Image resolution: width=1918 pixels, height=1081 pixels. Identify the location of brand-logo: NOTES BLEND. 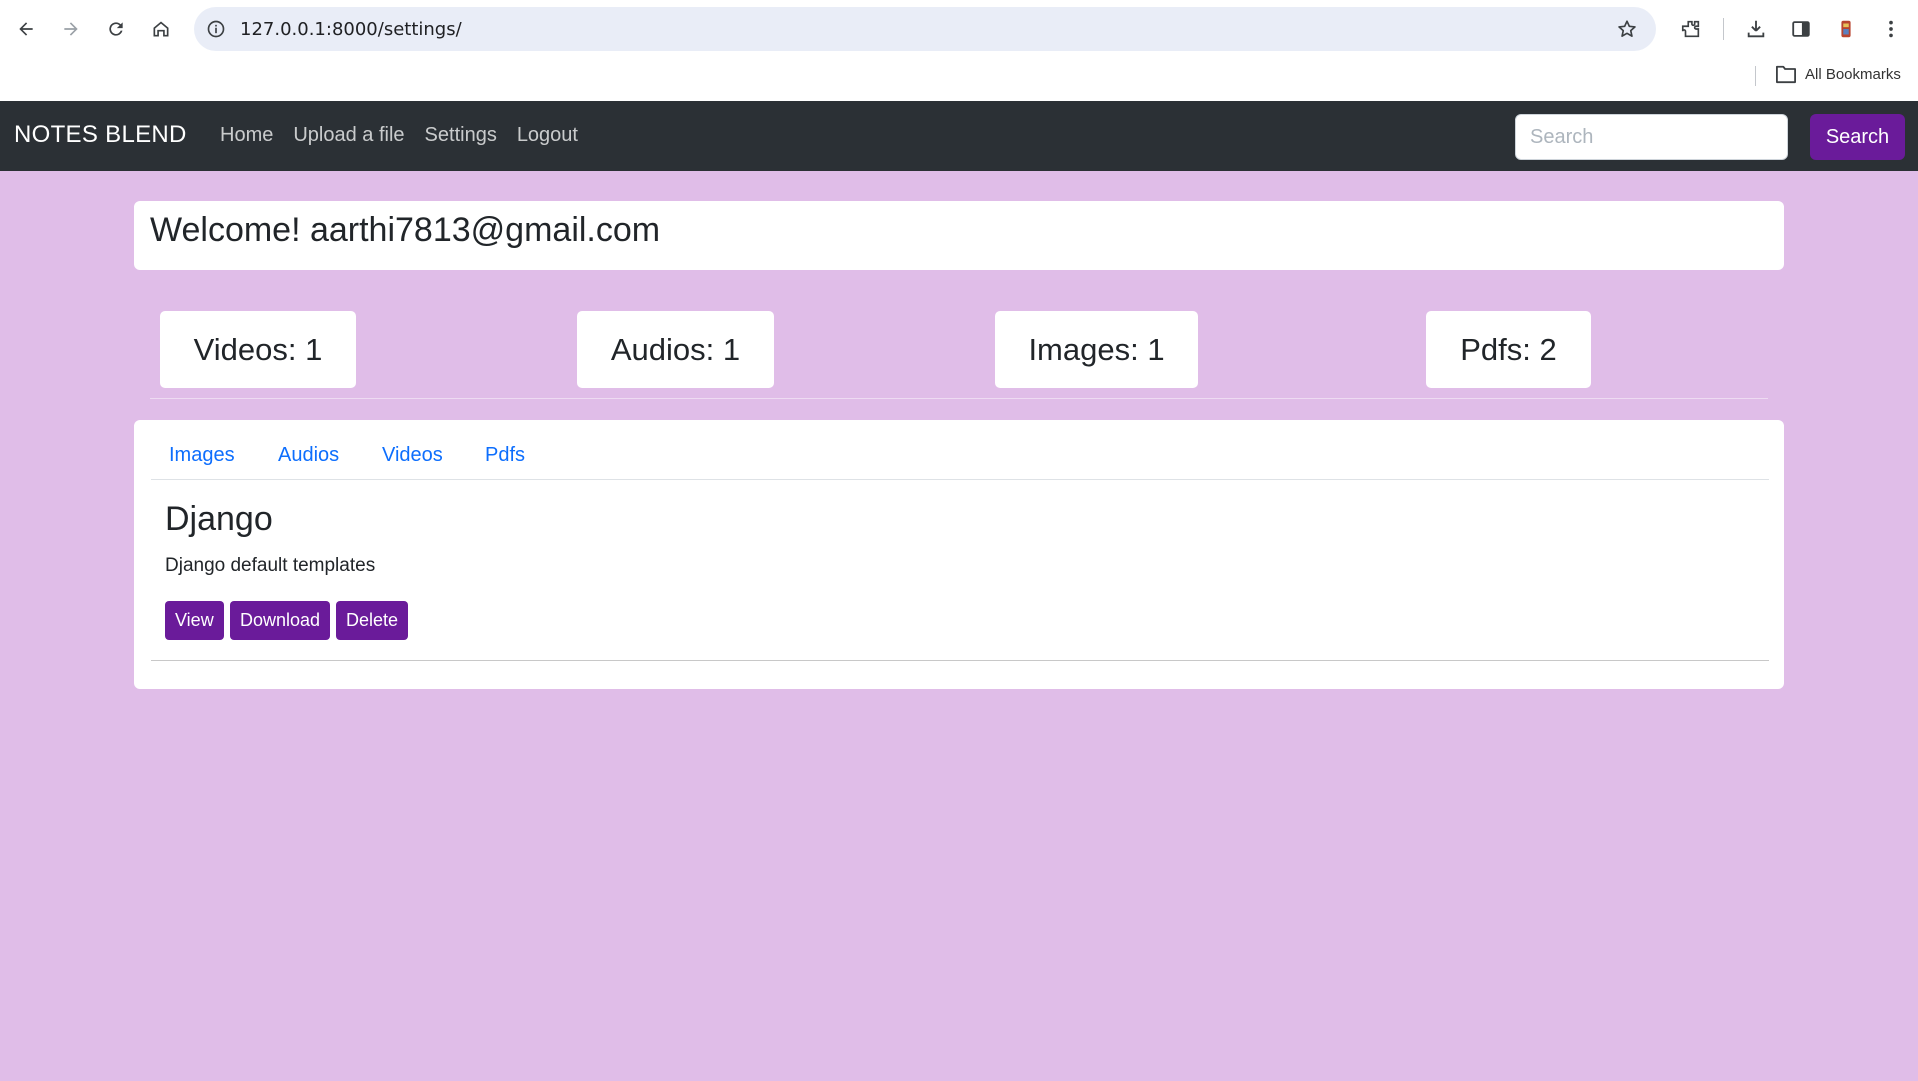
(100, 135).